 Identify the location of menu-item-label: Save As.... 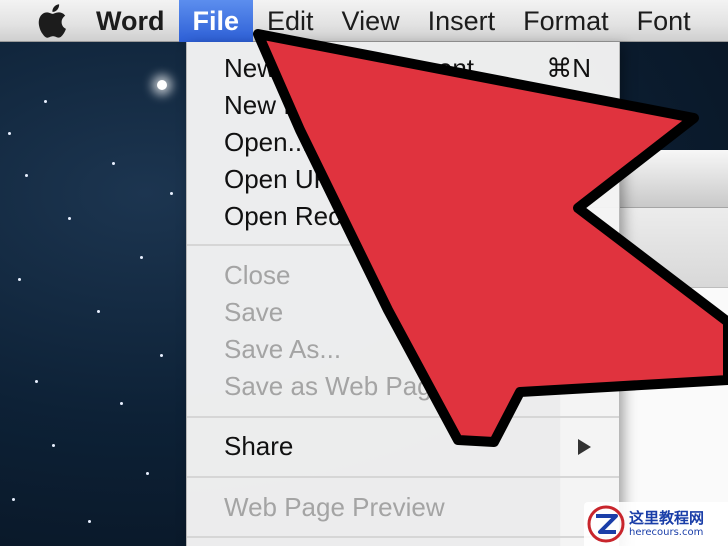
(283, 349).